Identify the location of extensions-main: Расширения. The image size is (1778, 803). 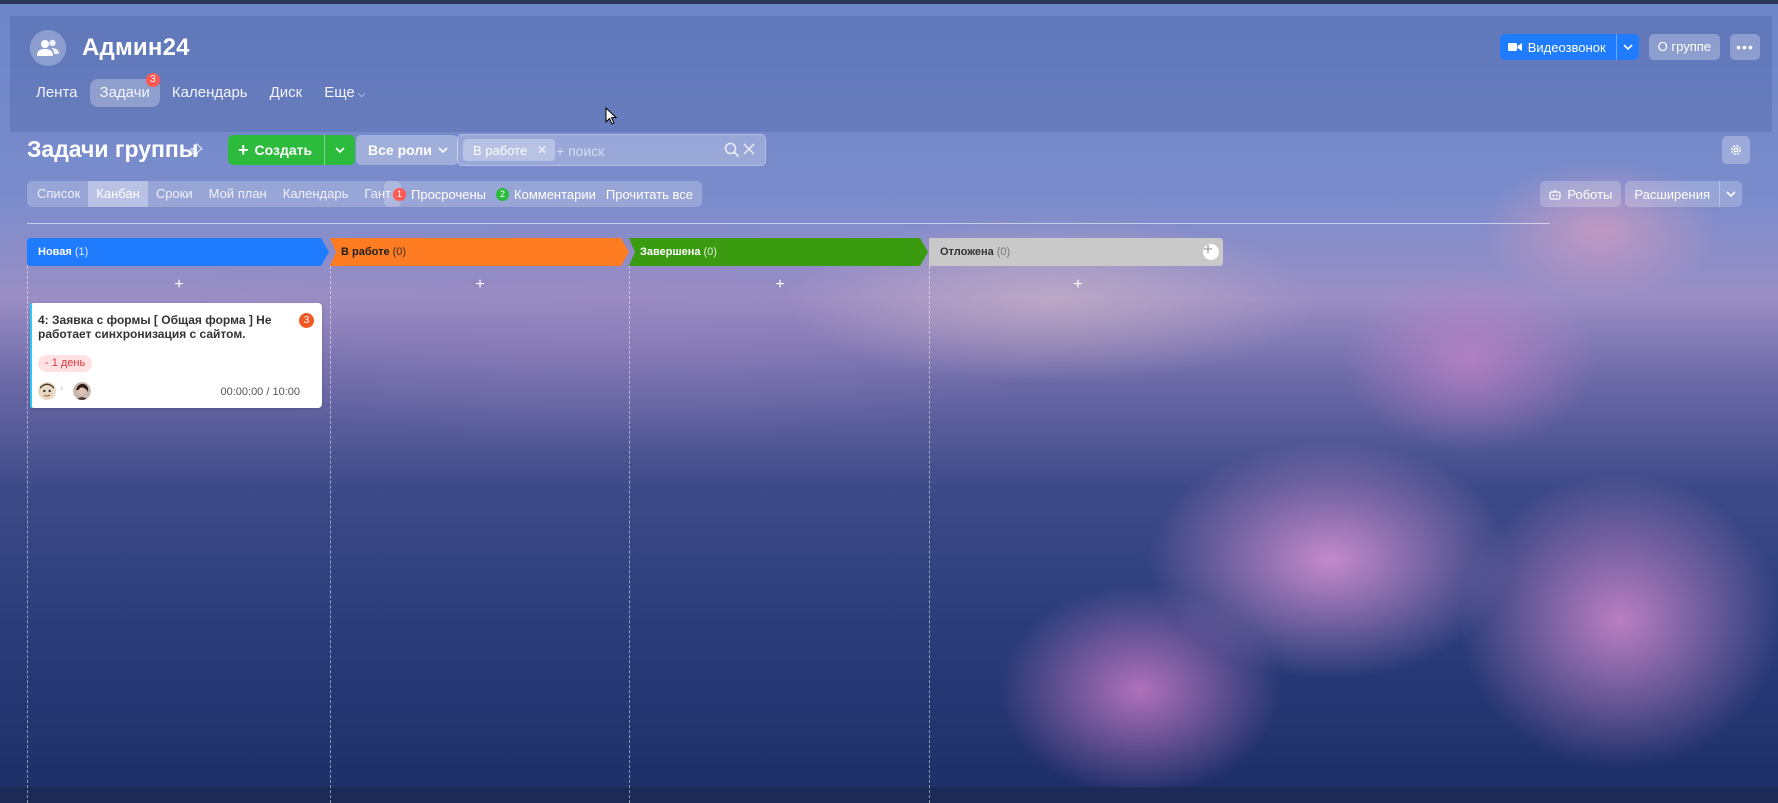
(1672, 194).